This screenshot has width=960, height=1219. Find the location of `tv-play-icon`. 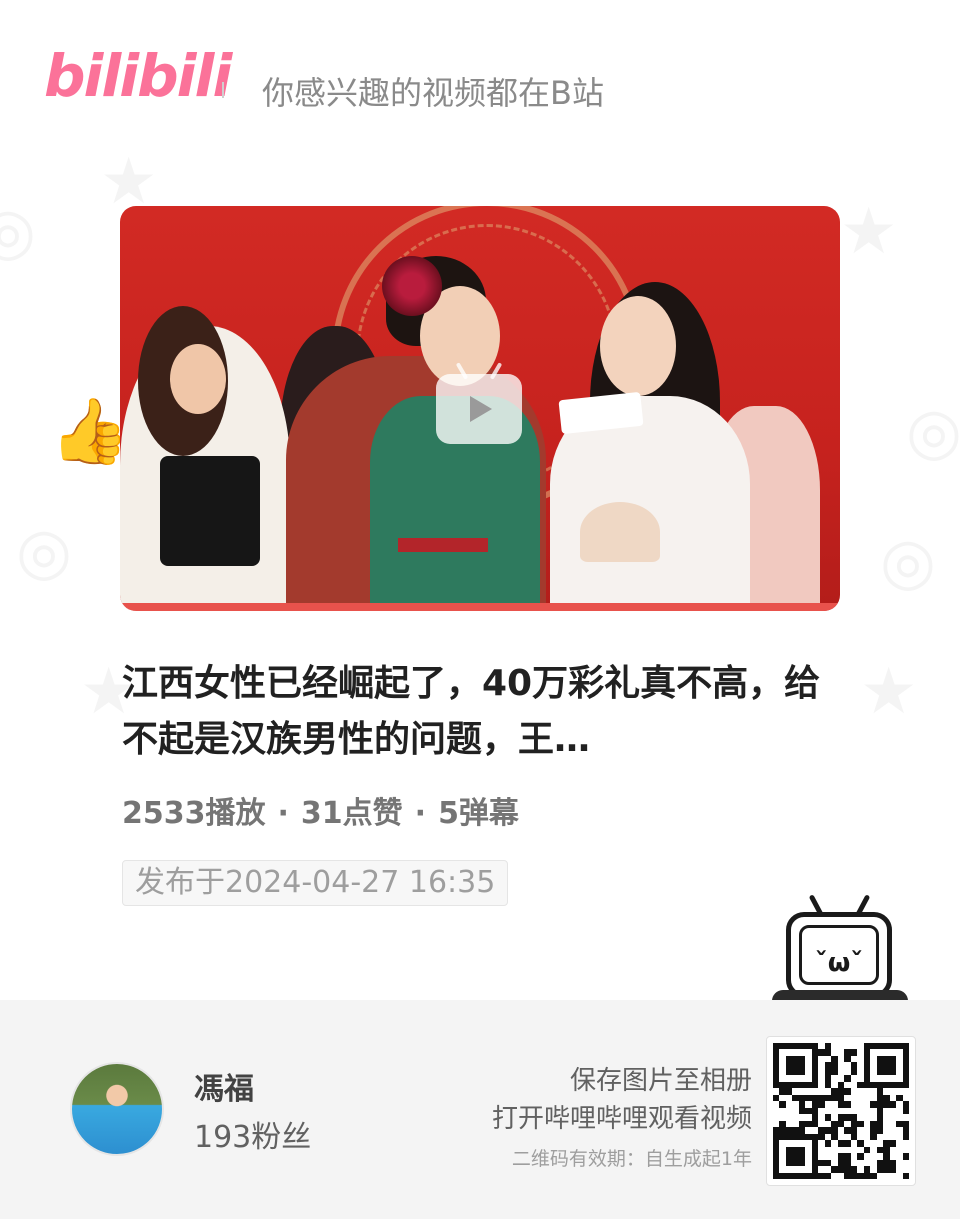

tv-play-icon is located at coordinates (479, 409).